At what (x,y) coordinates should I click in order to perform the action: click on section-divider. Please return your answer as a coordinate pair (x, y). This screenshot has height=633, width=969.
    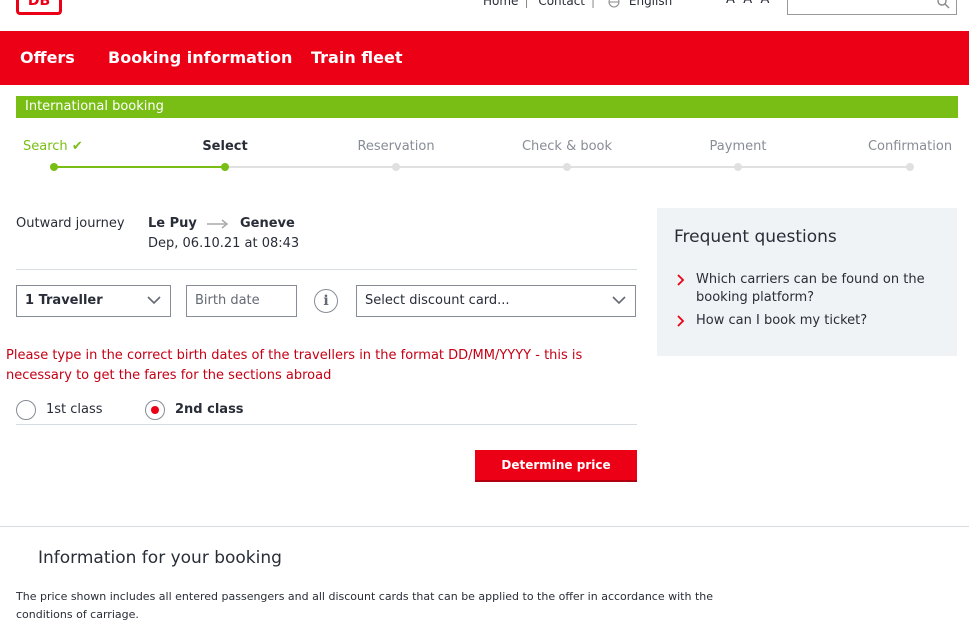
    Looking at the image, I should click on (484, 526).